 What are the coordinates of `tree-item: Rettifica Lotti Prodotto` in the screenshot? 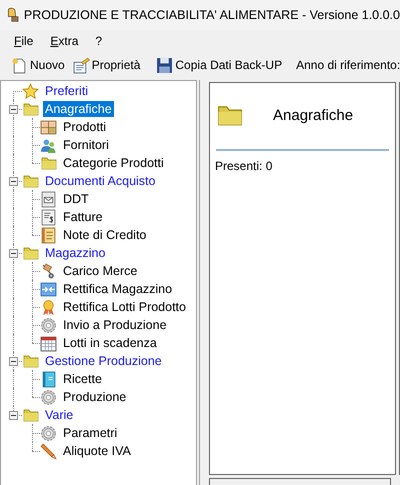 It's located at (124, 307).